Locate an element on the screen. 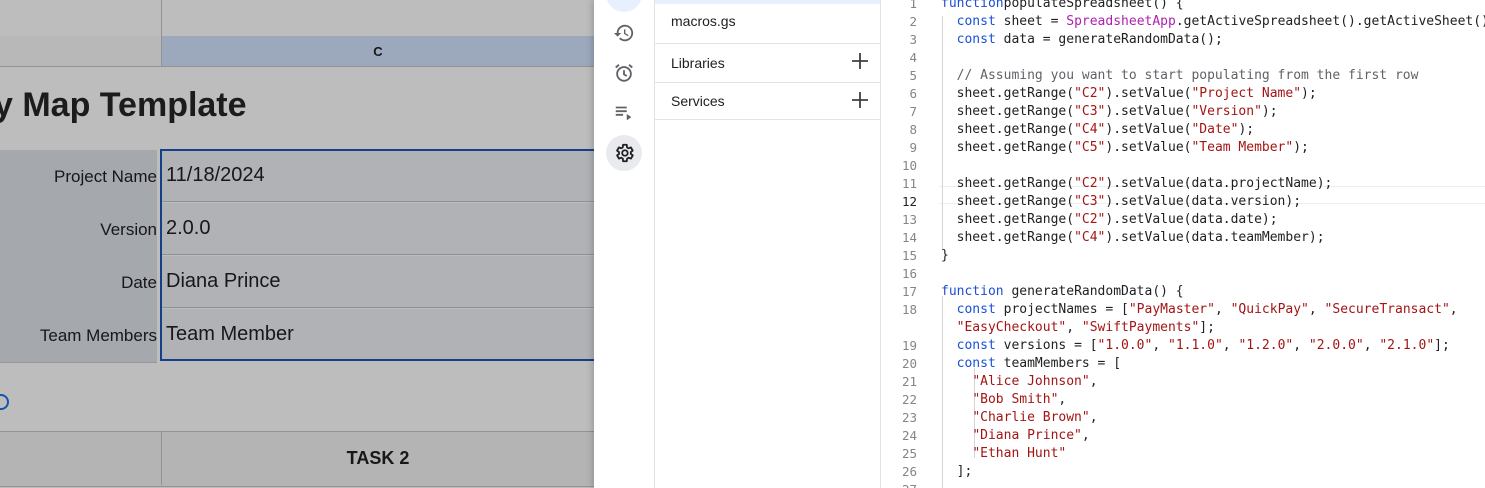 Image resolution: width=1485 pixels, height=488 pixels. editor-icon is located at coordinates (624, 6).